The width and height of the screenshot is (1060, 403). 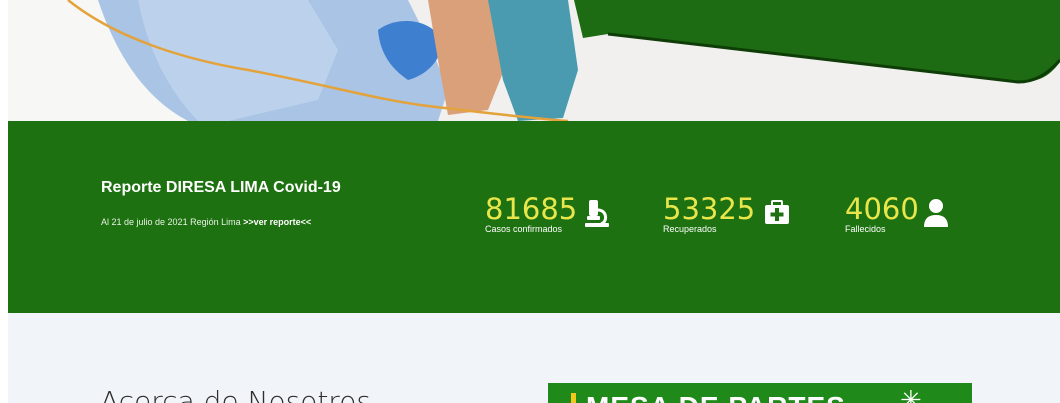 I want to click on stat-recovered: 53325 Recuperados, so click(x=726, y=213).